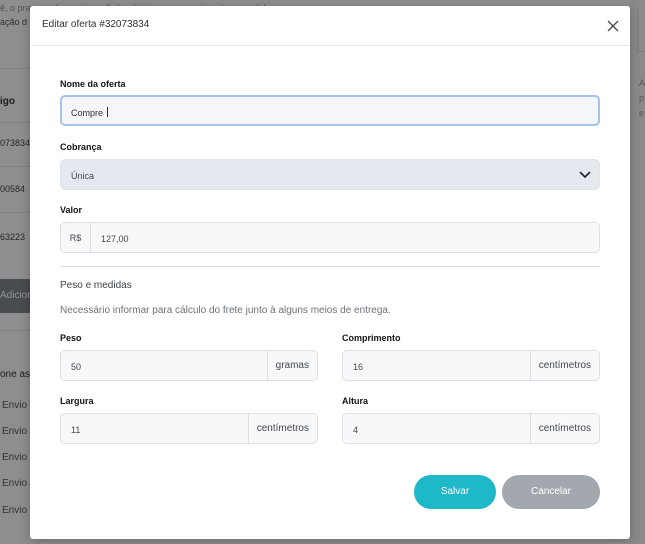 Image resolution: width=645 pixels, height=544 pixels. What do you see at coordinates (282, 428) in the screenshot?
I see `width-unit: centímetros` at bounding box center [282, 428].